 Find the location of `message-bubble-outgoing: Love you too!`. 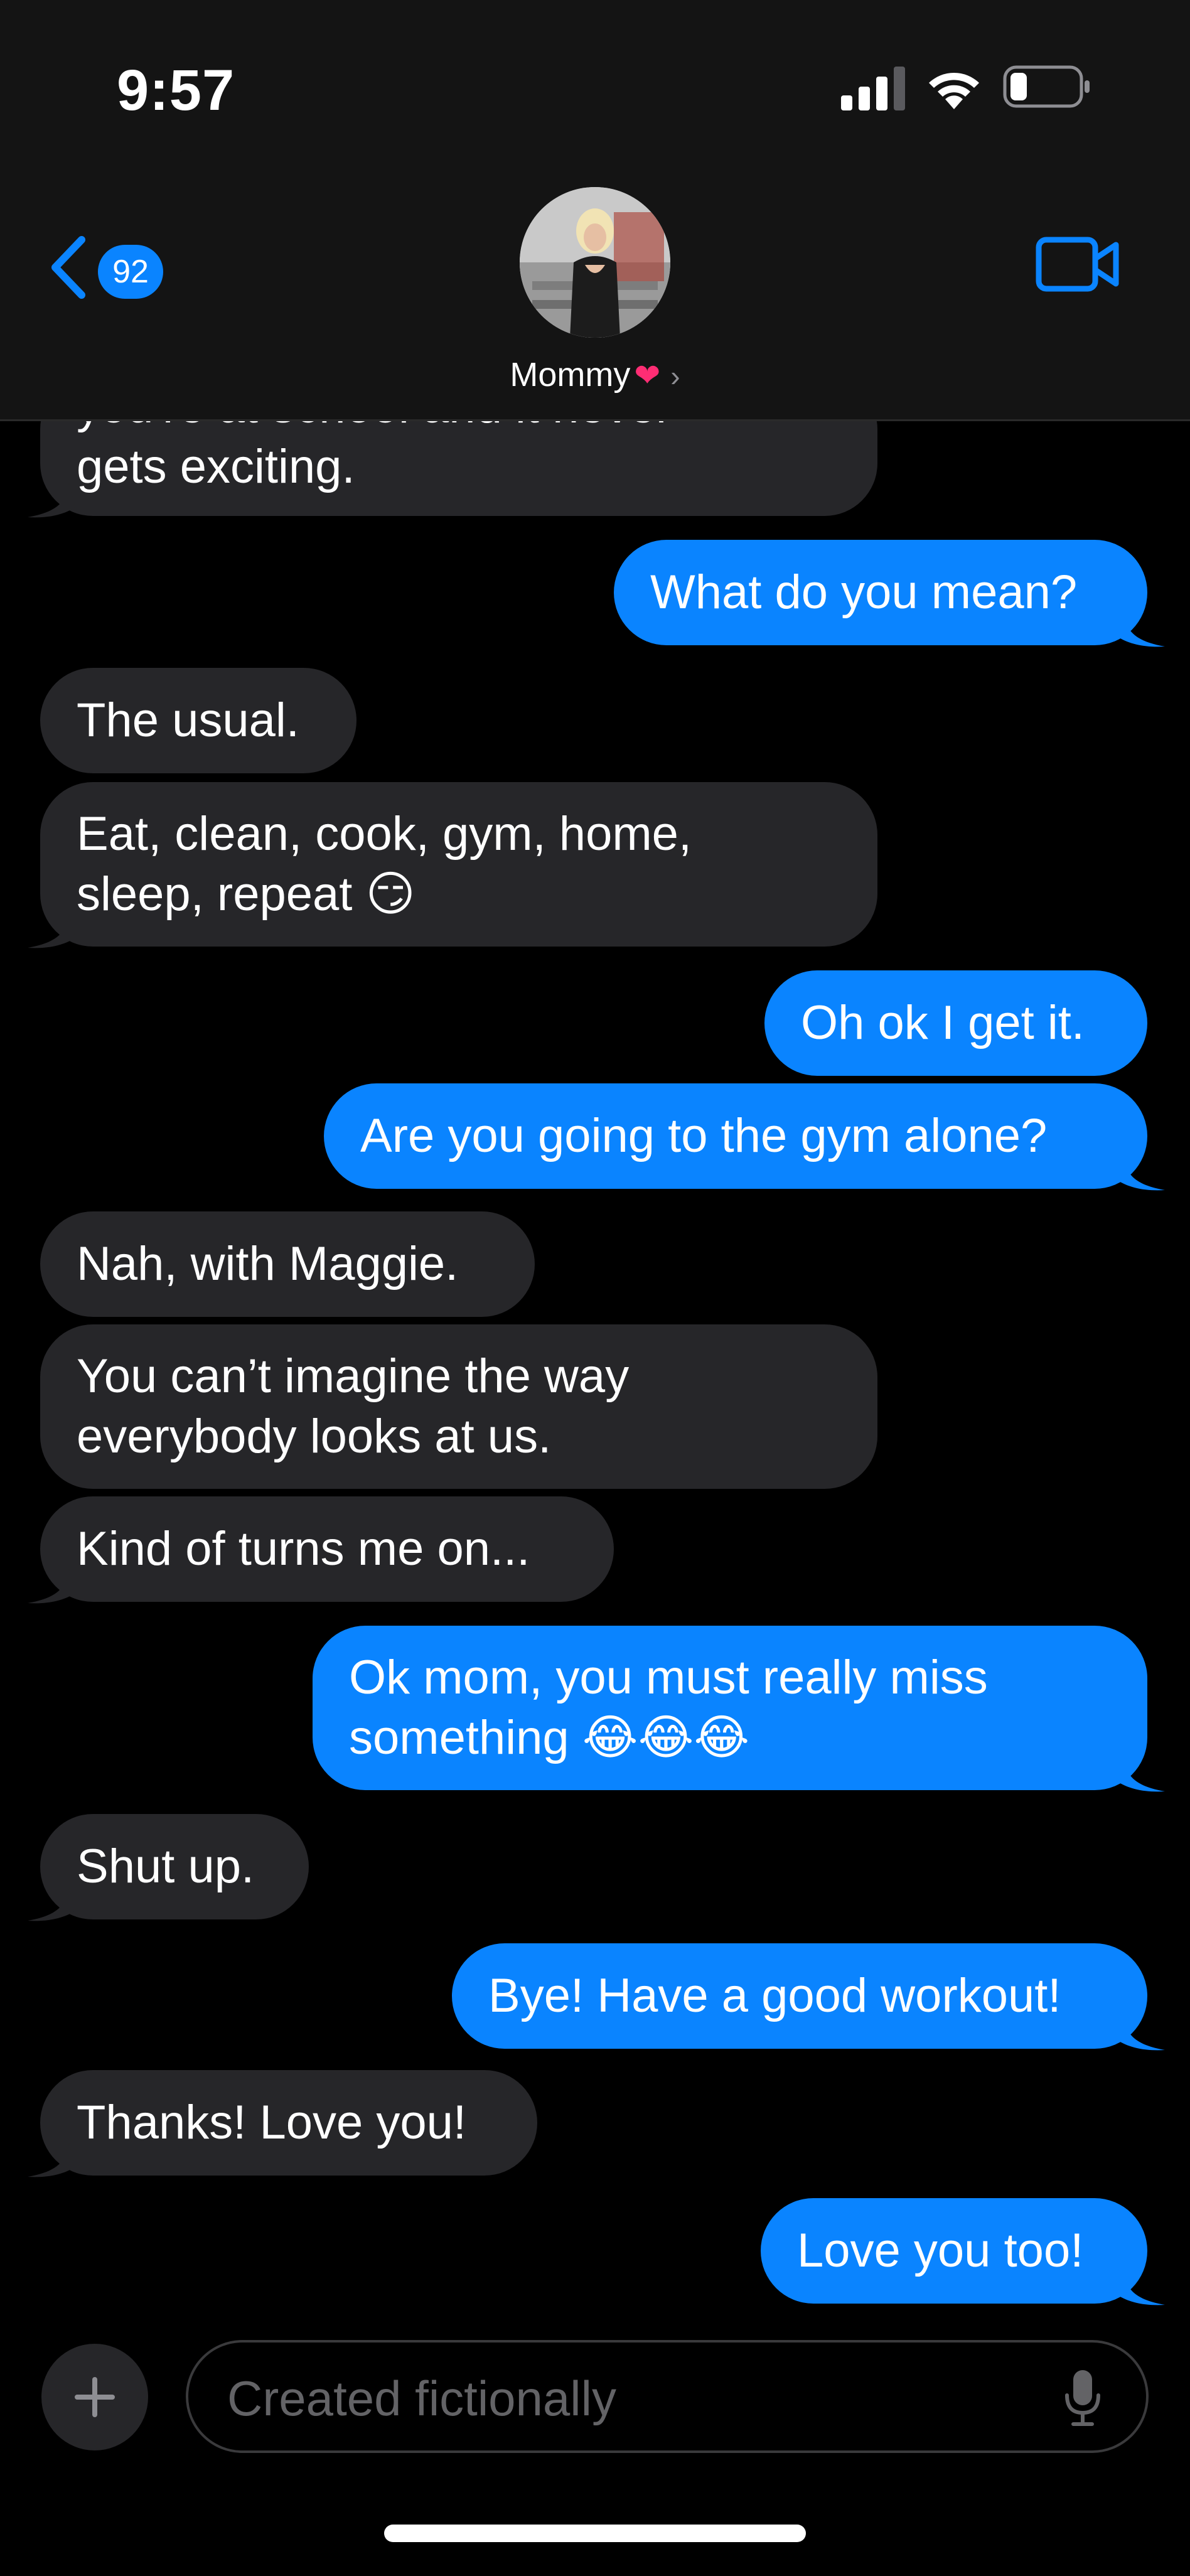

message-bubble-outgoing: Love you too! is located at coordinates (954, 2251).